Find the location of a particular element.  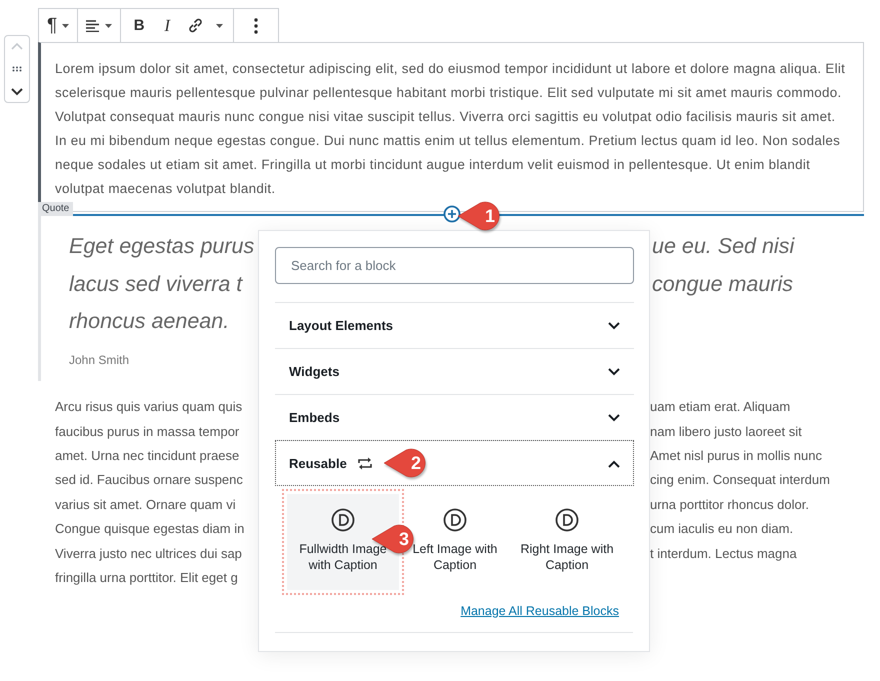

paragraph-button: ¶ is located at coordinates (58, 25).